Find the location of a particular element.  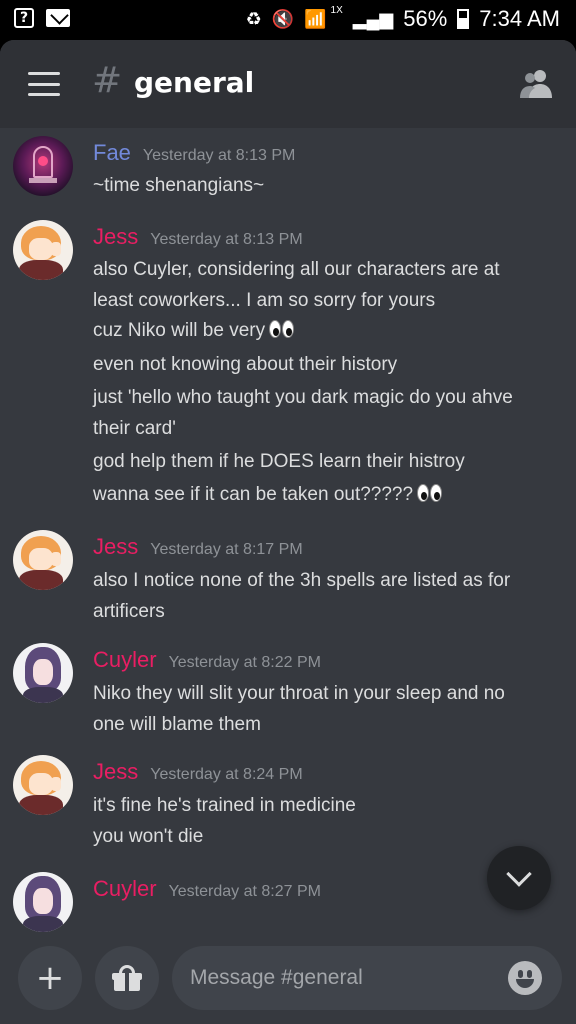

status-bar-notifications: ? is located at coordinates (42, 18).